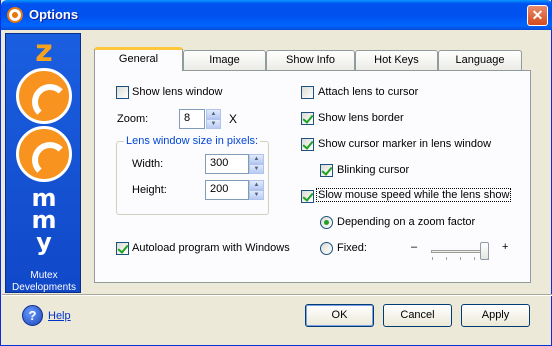 The width and height of the screenshot is (552, 346). Describe the element at coordinates (413, 195) in the screenshot. I see `slow-mouse-label: Slow mouse speed while the lens show` at that location.